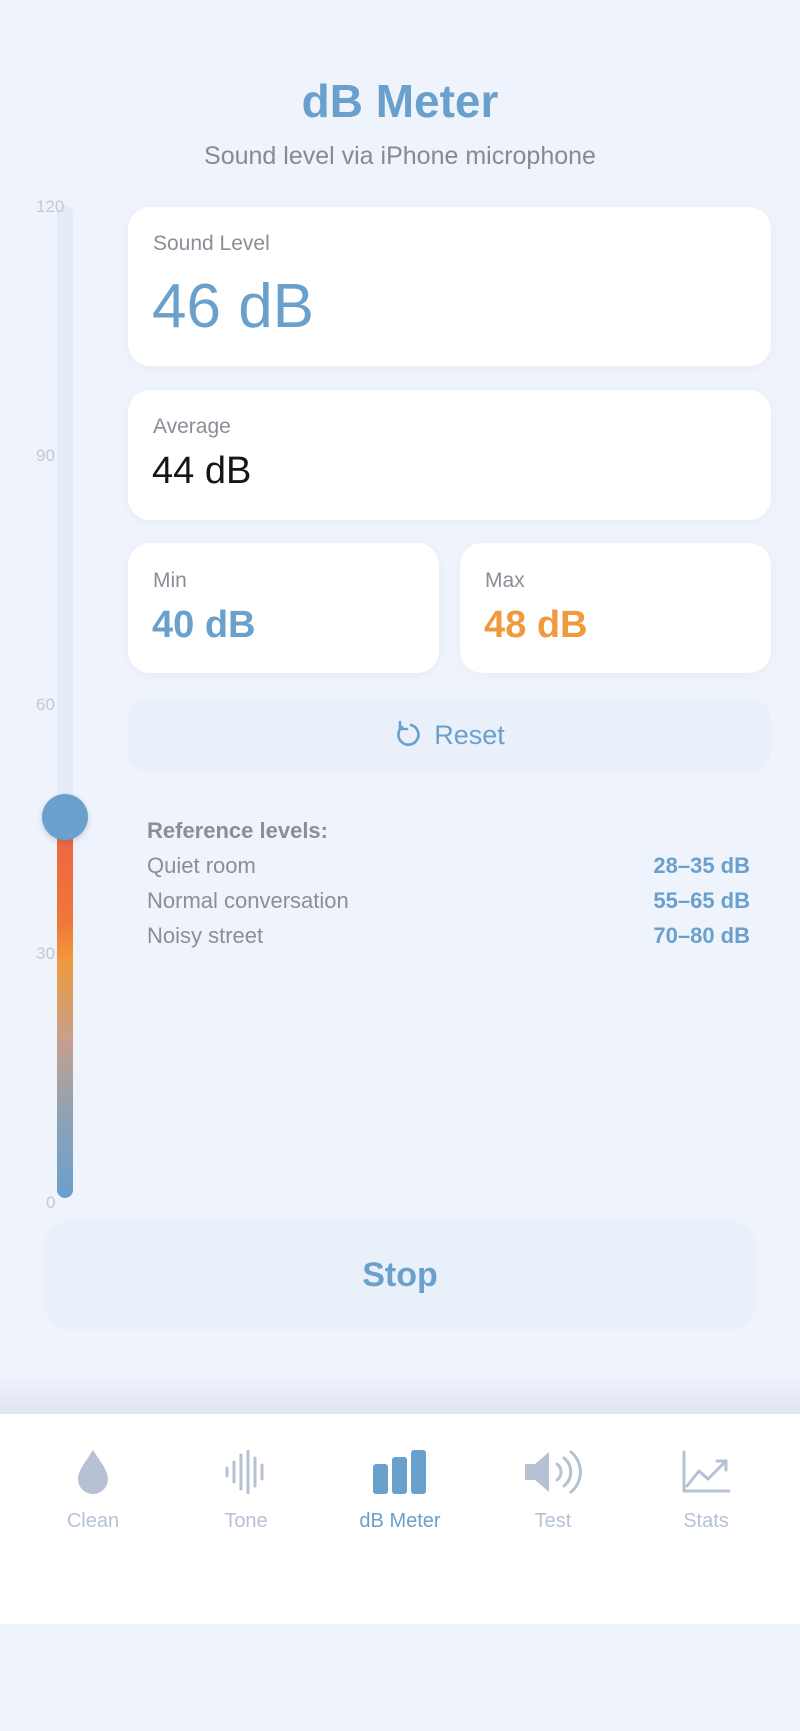  I want to click on tabbar-divider, so click(400, 1395).